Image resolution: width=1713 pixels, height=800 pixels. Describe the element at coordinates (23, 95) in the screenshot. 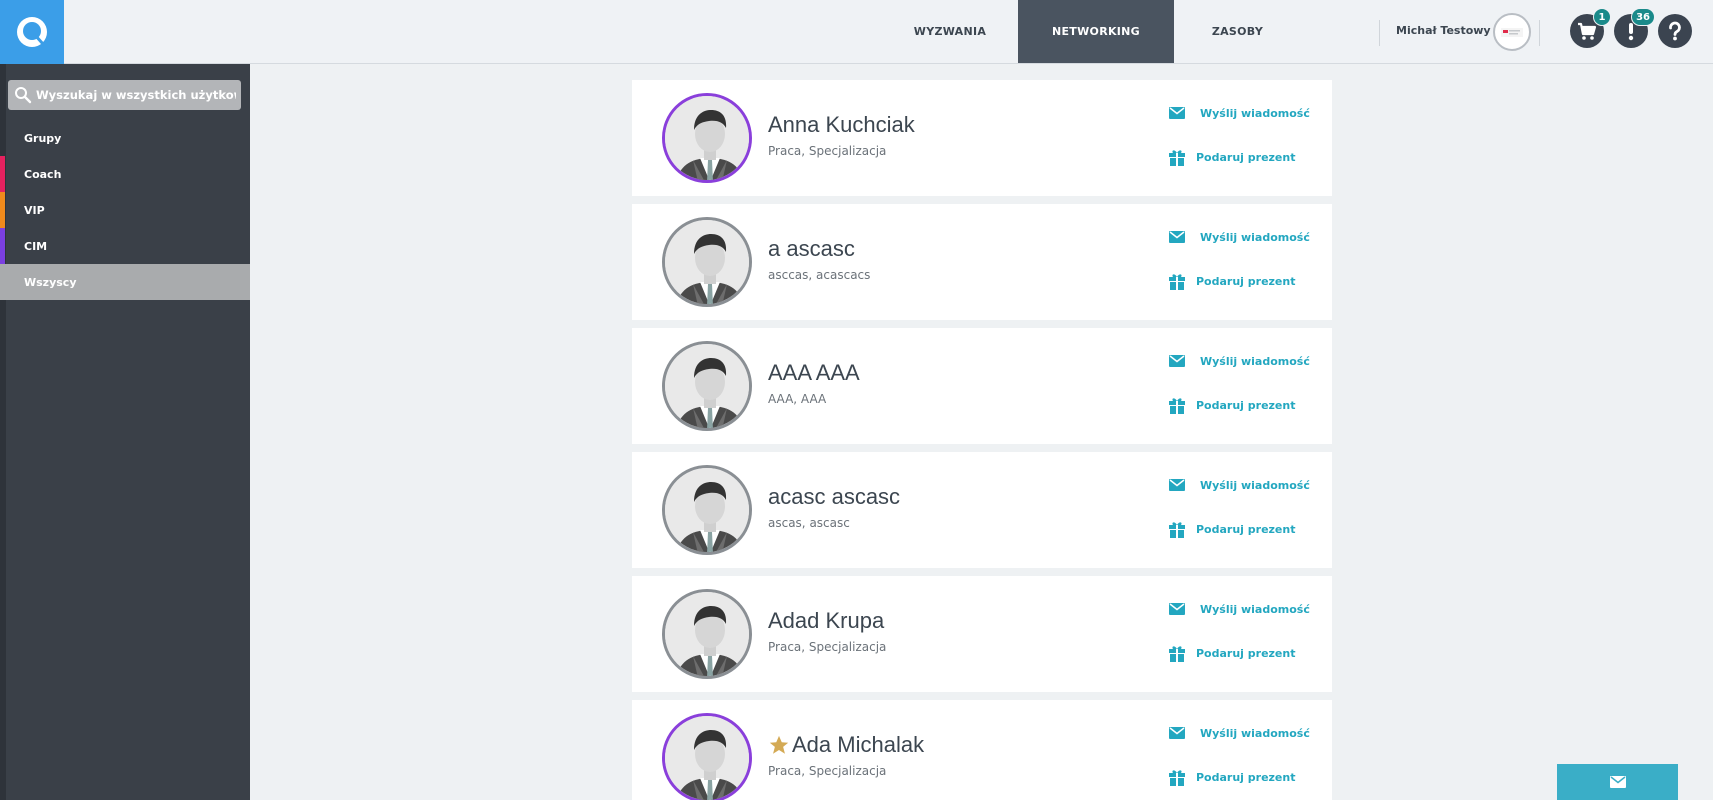

I see `search-icon` at that location.